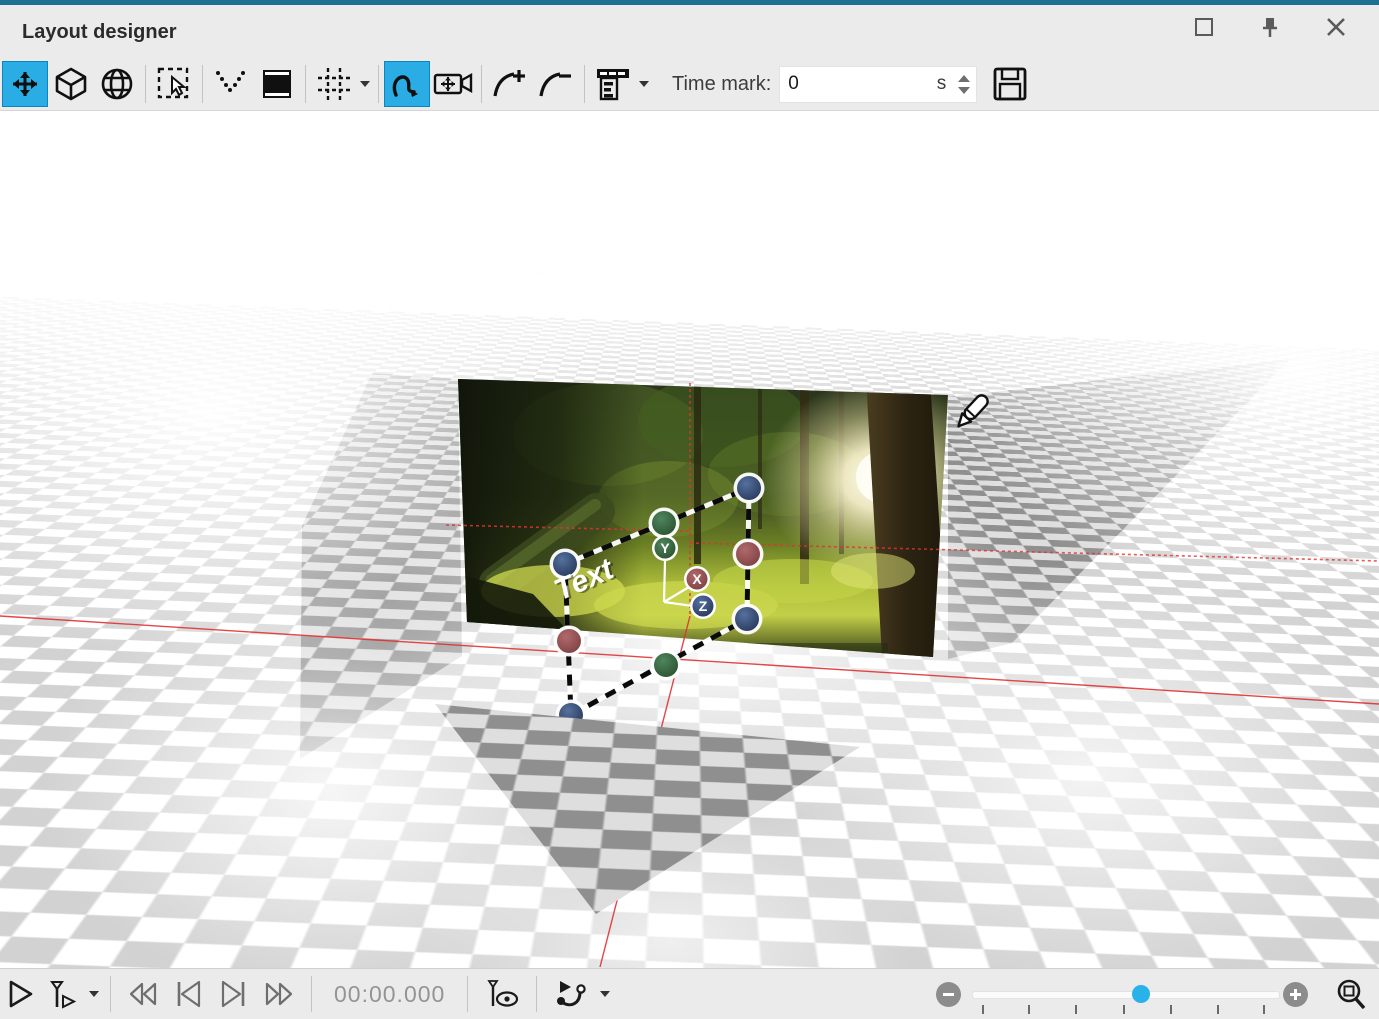 The width and height of the screenshot is (1379, 1019). What do you see at coordinates (390, 993) in the screenshot?
I see `time-display: 00:00.000` at bounding box center [390, 993].